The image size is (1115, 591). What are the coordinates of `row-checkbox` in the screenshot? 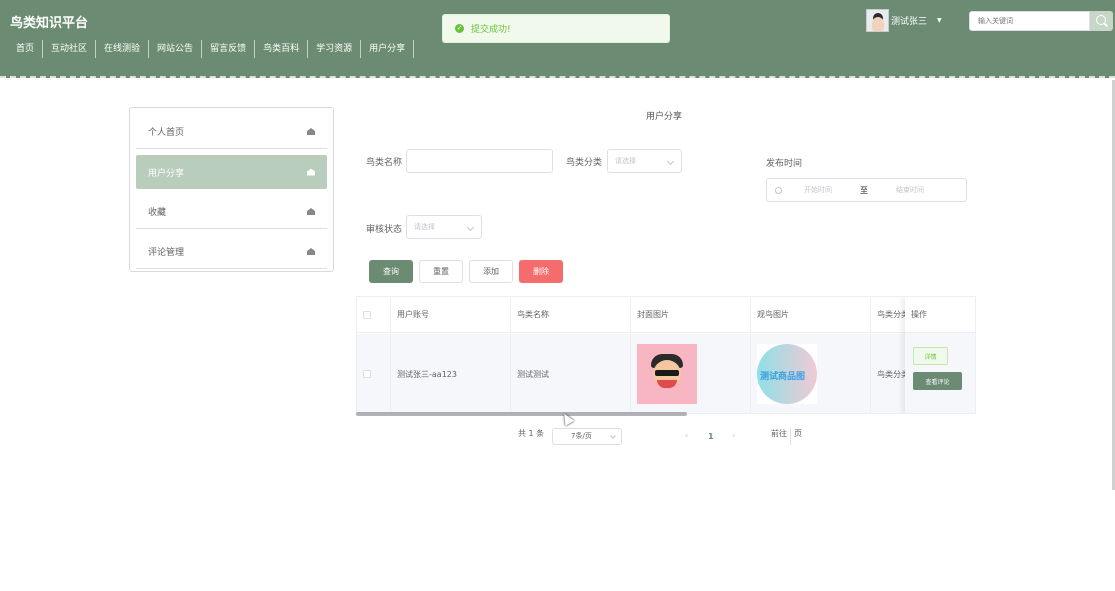 It's located at (367, 374).